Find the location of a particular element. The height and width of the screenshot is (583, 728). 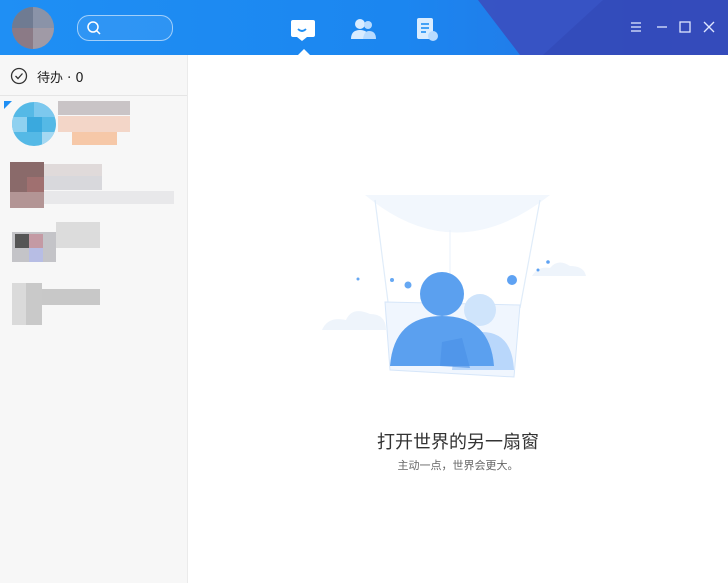

close-icon is located at coordinates (709, 27).